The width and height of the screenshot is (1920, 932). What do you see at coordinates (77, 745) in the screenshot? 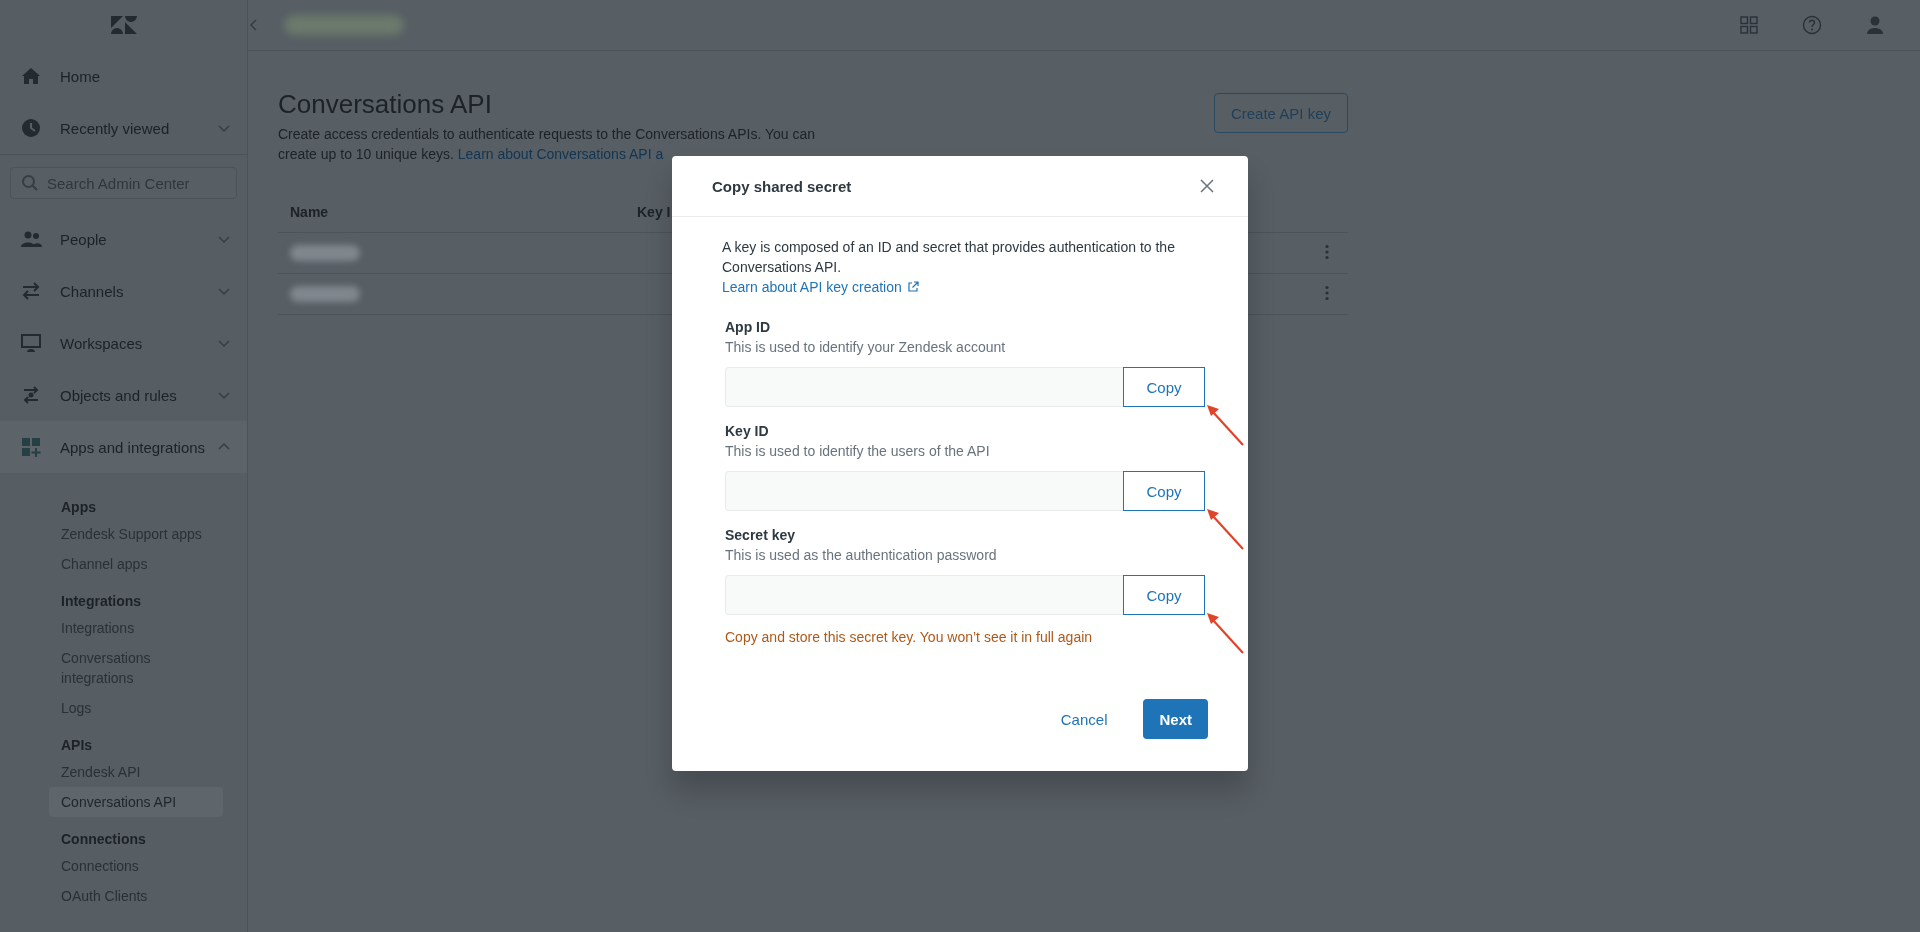
I see `section-heading: APIs` at bounding box center [77, 745].